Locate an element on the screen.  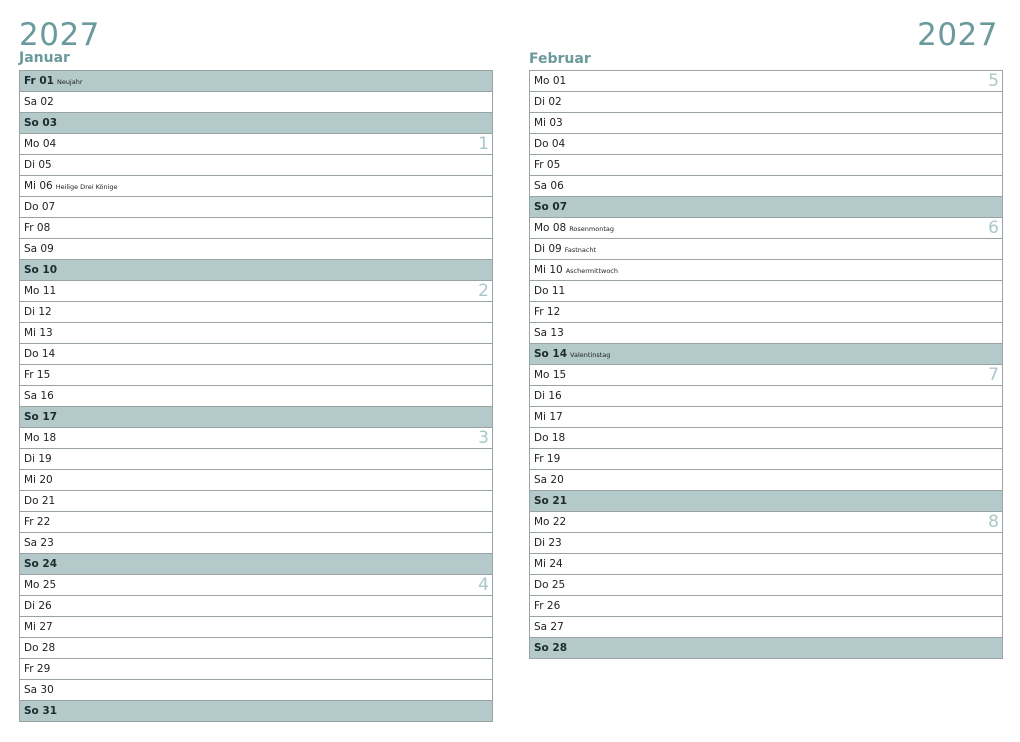
day-label: Fr 19 is located at coordinates (547, 459).